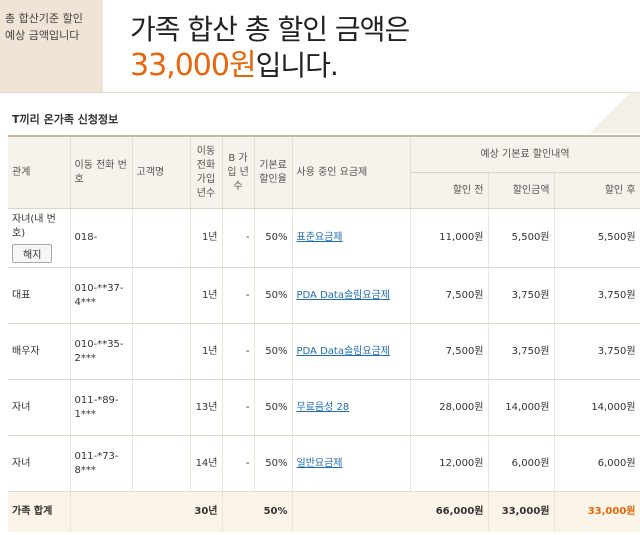 This screenshot has height=535, width=640. Describe the element at coordinates (238, 172) in the screenshot. I see `header-b-years: B 가입 년수` at that location.